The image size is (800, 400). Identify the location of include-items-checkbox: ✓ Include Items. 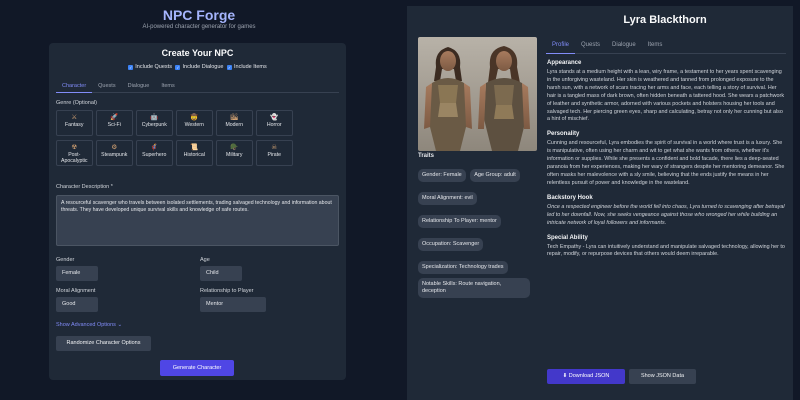
(247, 67).